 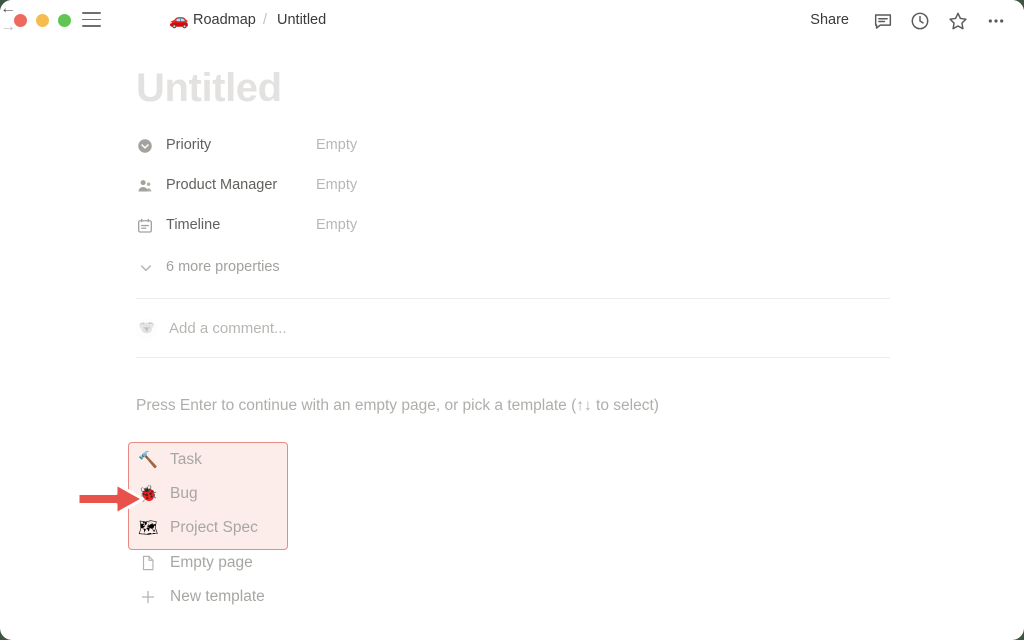 What do you see at coordinates (42, 20) in the screenshot?
I see `window-minimize-button` at bounding box center [42, 20].